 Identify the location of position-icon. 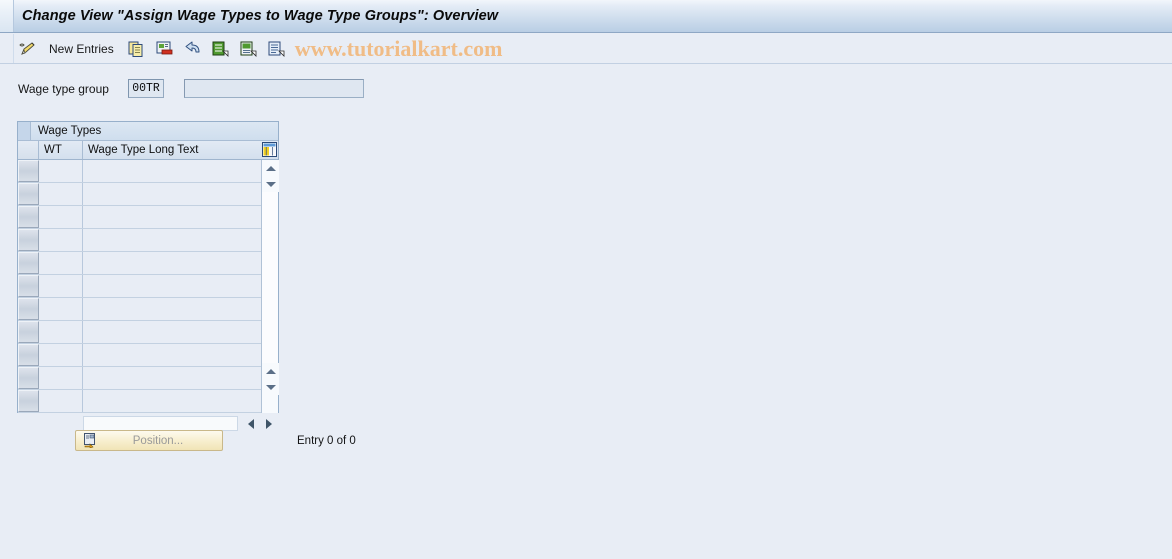
(91, 441).